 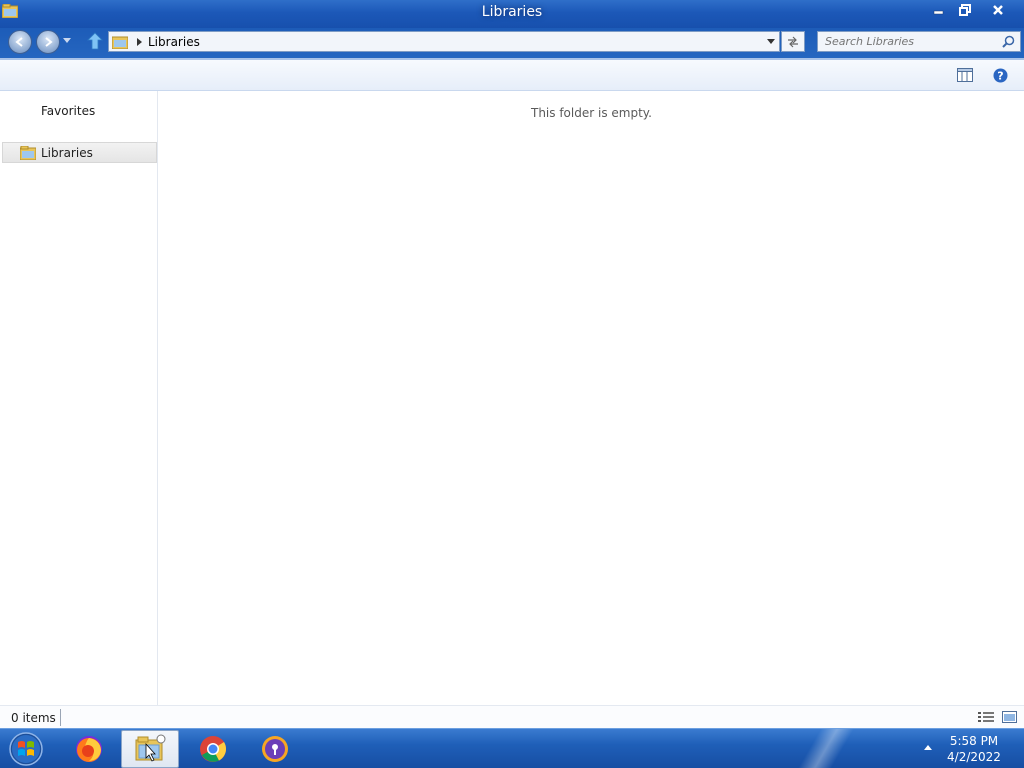 I want to click on chrome-icon, so click(x=213, y=749).